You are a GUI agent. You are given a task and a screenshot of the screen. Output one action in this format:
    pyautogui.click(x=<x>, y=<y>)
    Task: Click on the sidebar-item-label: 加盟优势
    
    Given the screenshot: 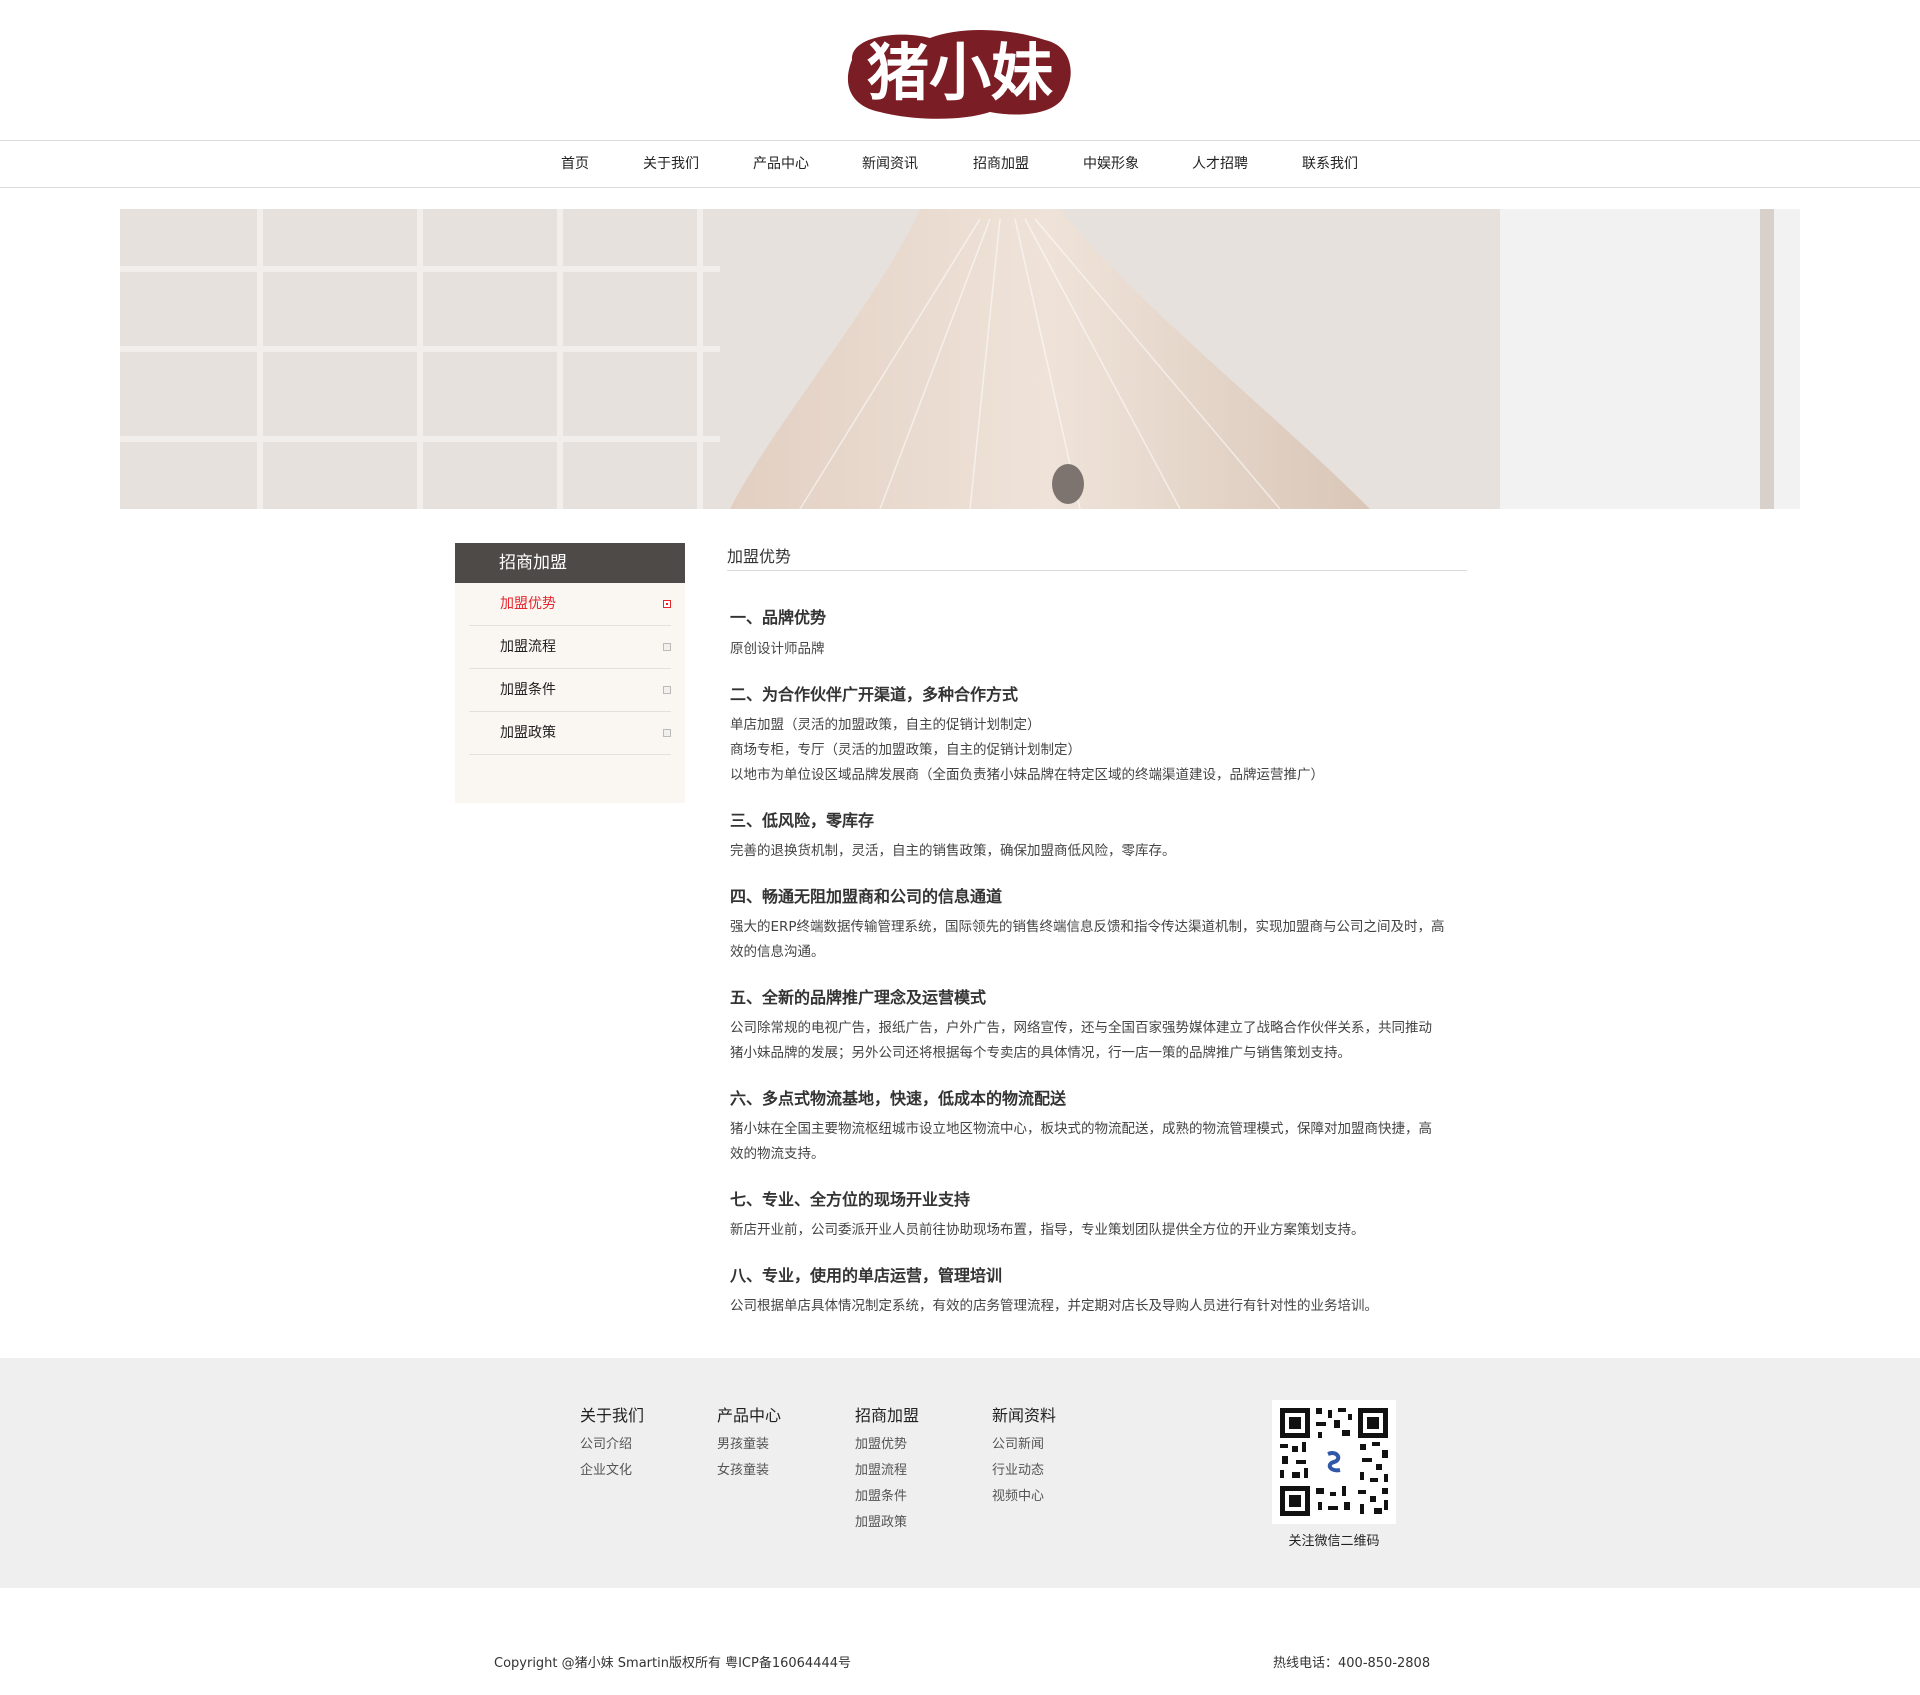 What is the action you would take?
    pyautogui.click(x=528, y=604)
    